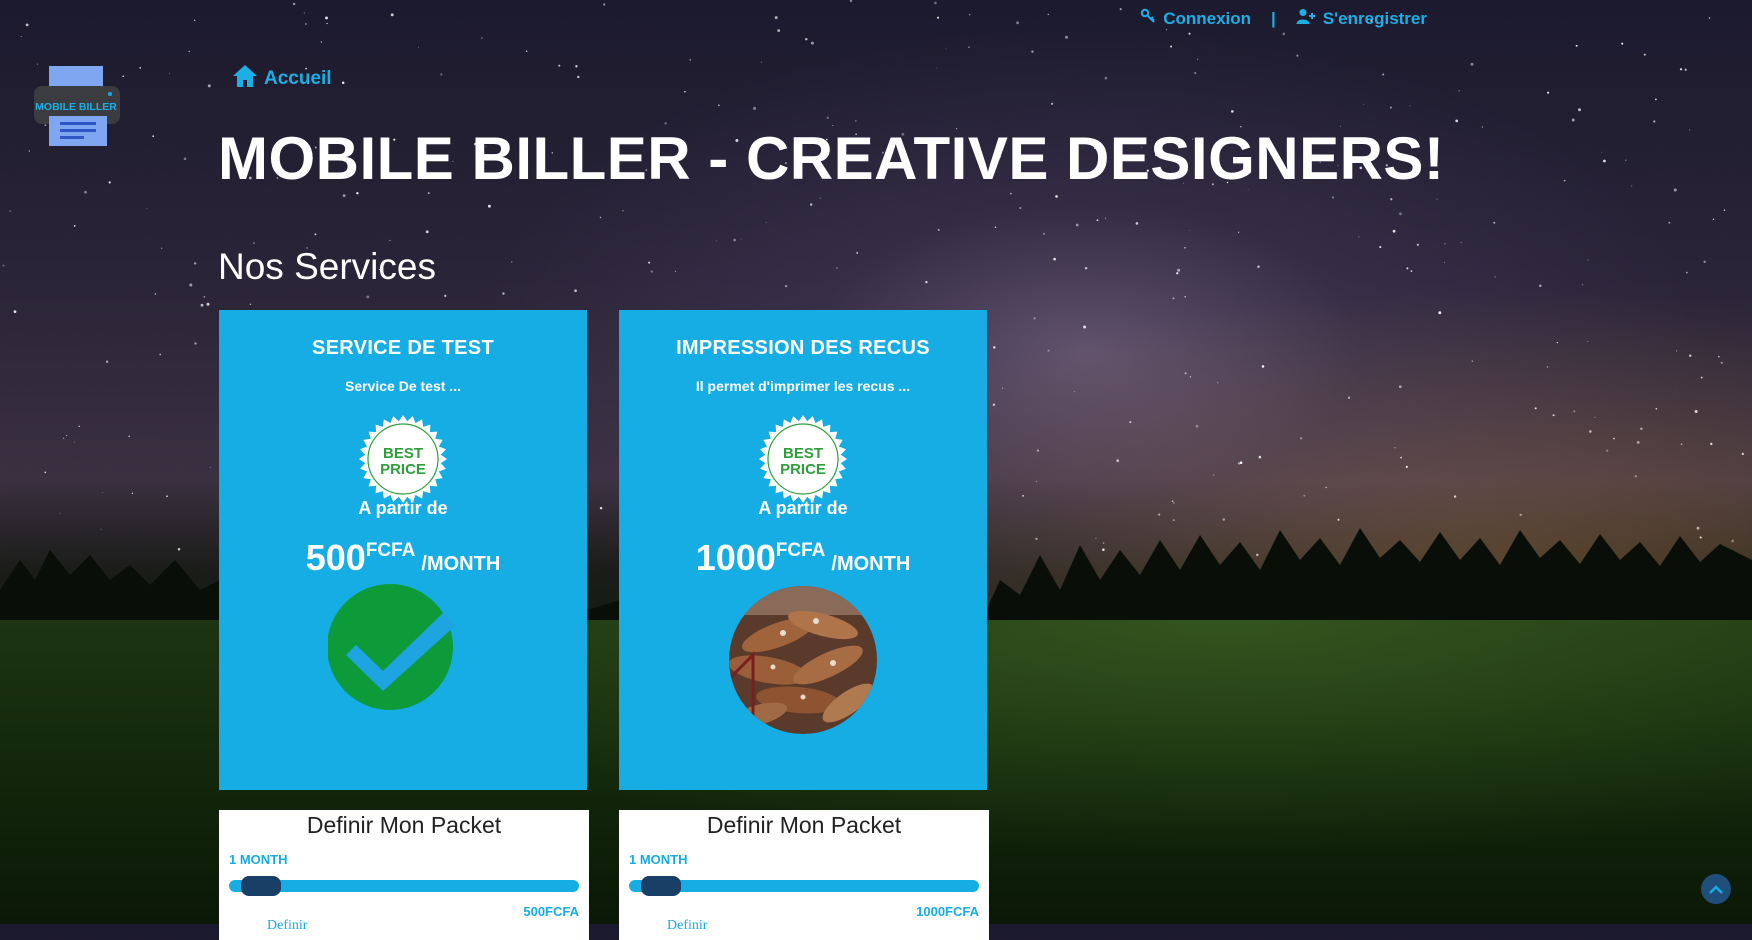 Image resolution: width=1752 pixels, height=940 pixels. Describe the element at coordinates (392, 647) in the screenshot. I see `green-check-icon` at that location.